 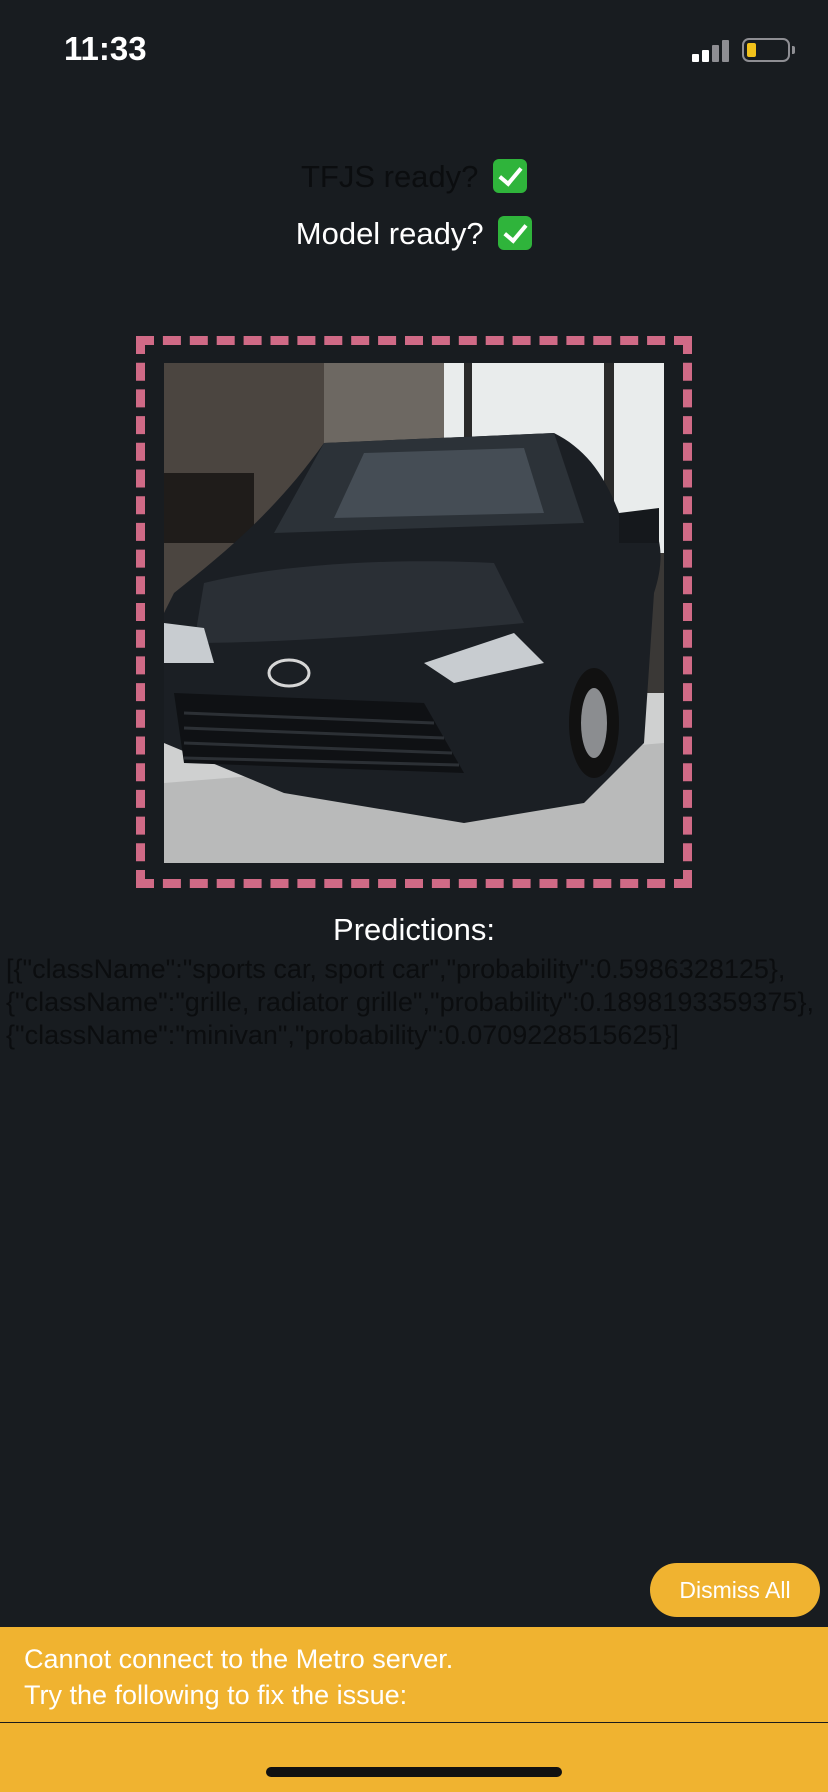 I want to click on dismiss-all-button: Dismiss All, so click(x=735, y=1590).